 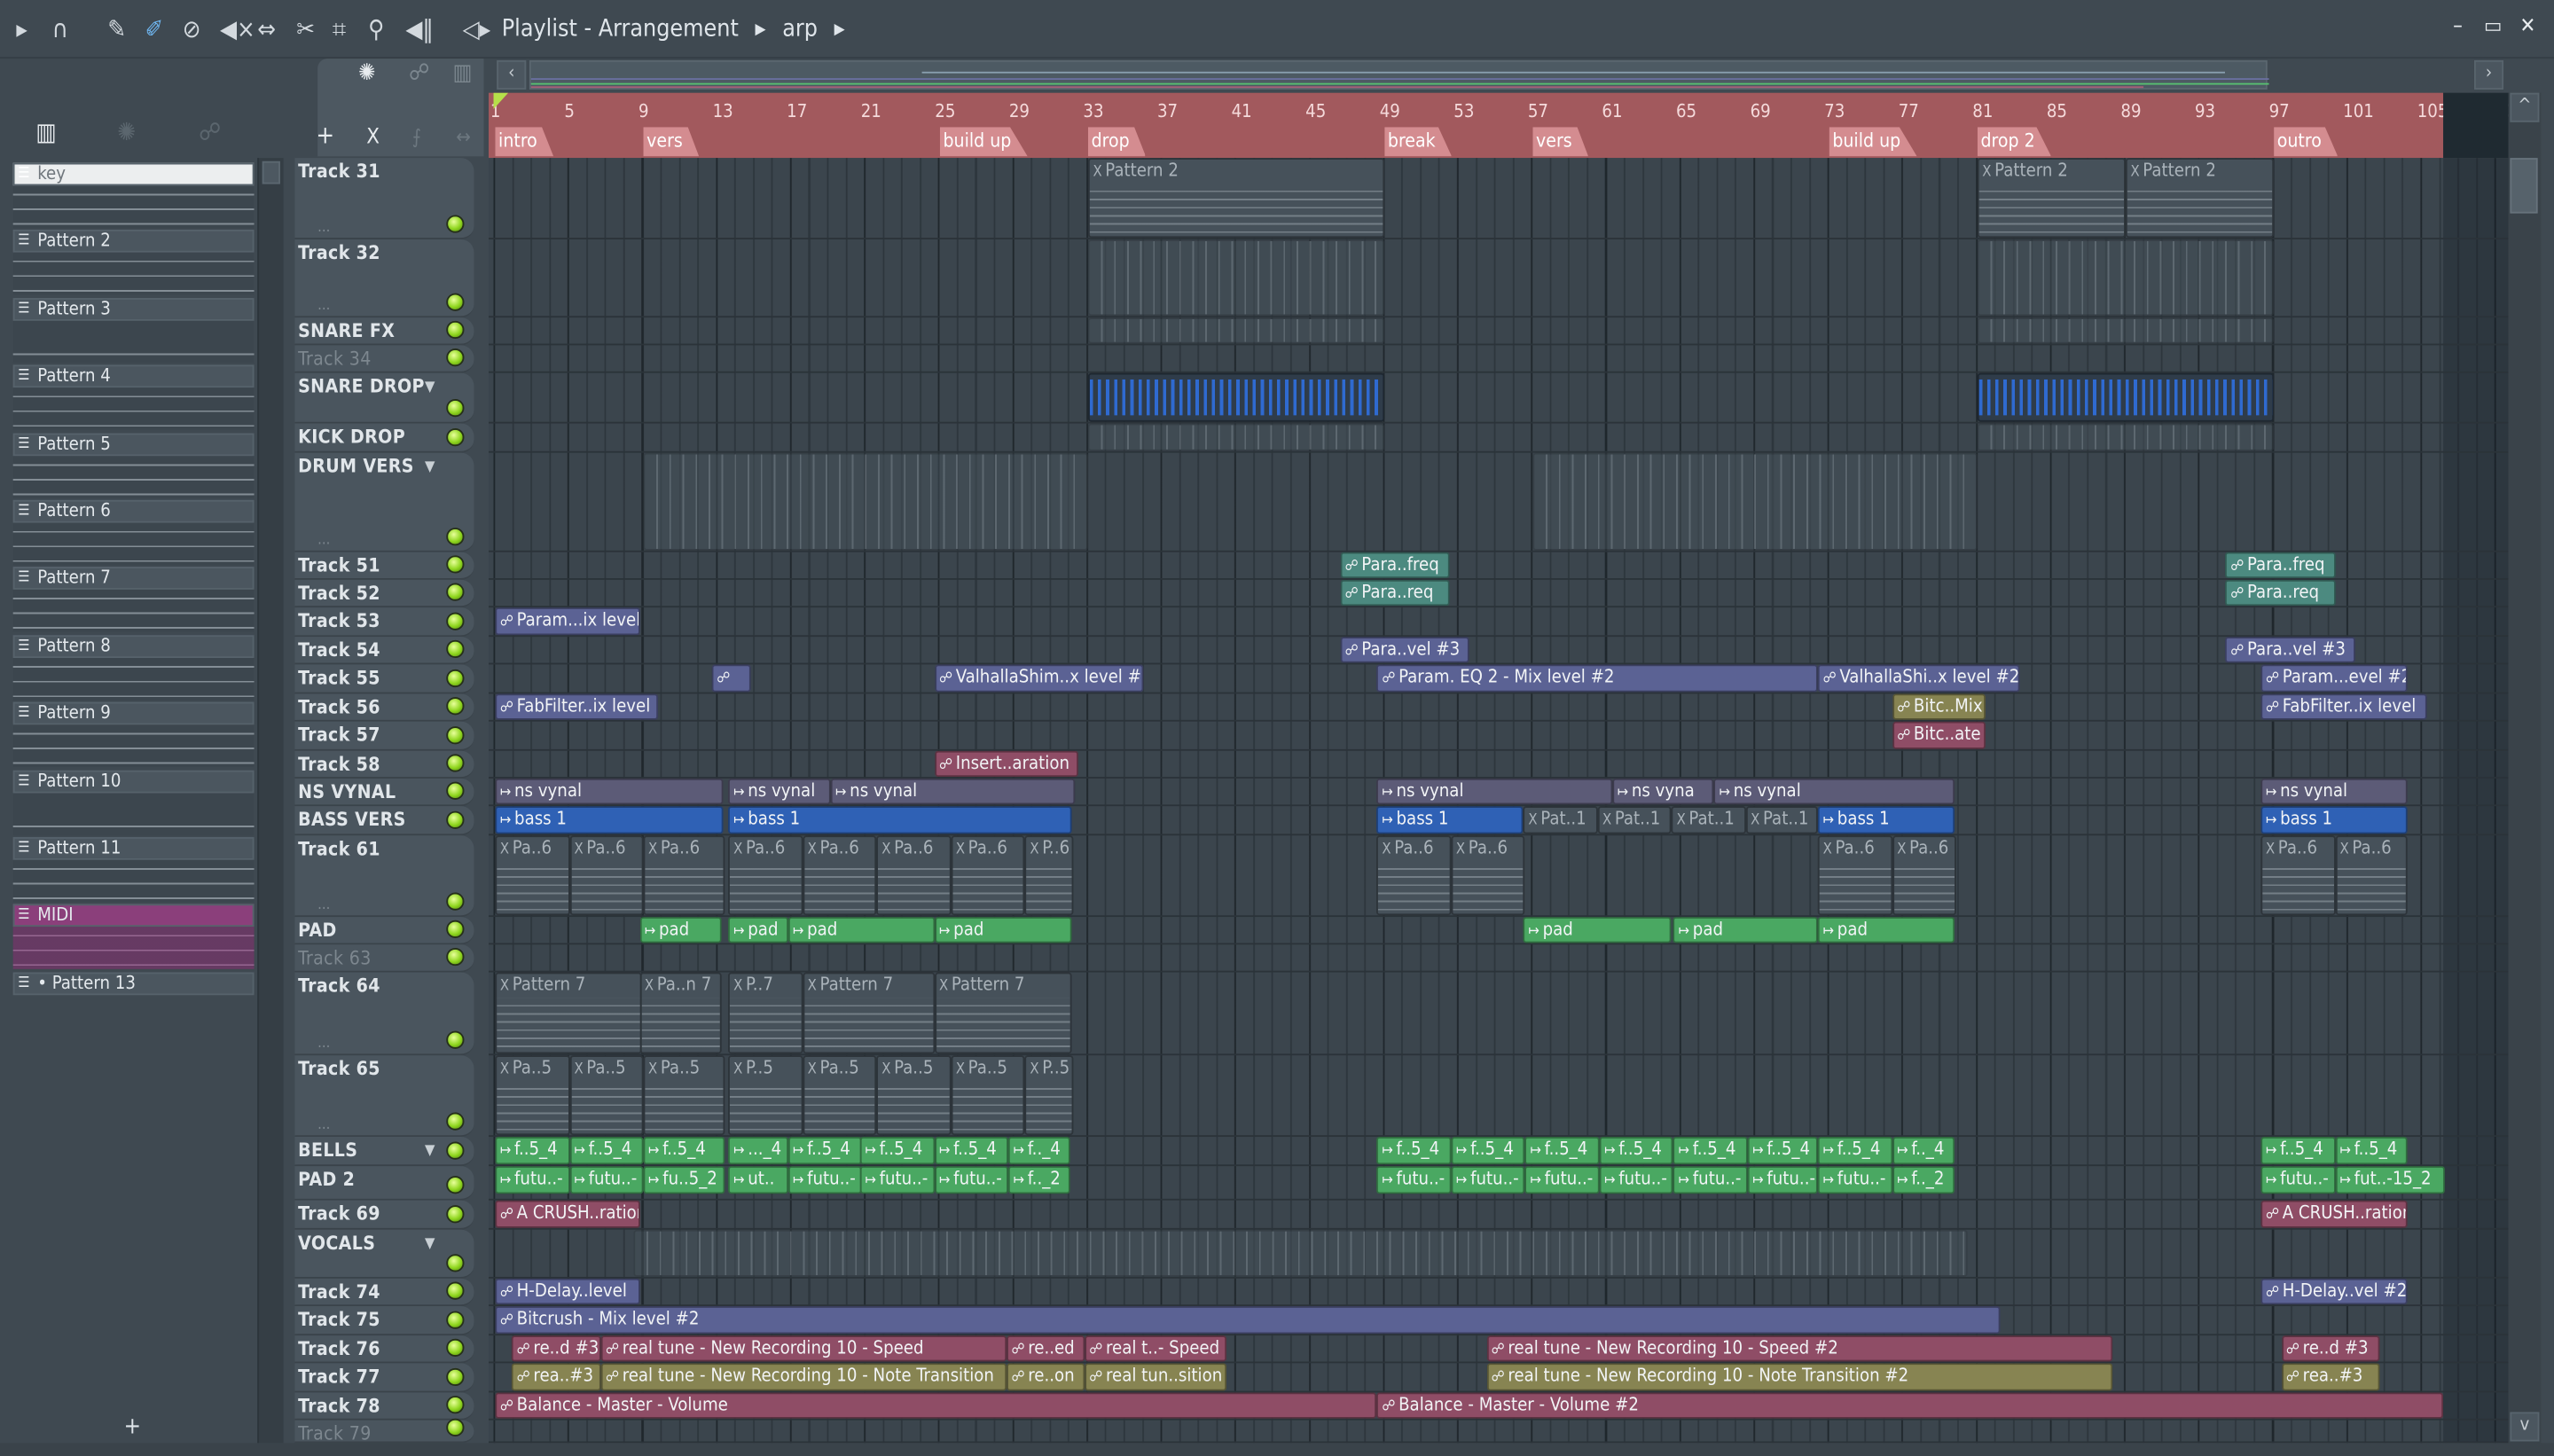 I want to click on clip-pattern: X Pa..n 7, so click(x=680, y=1013).